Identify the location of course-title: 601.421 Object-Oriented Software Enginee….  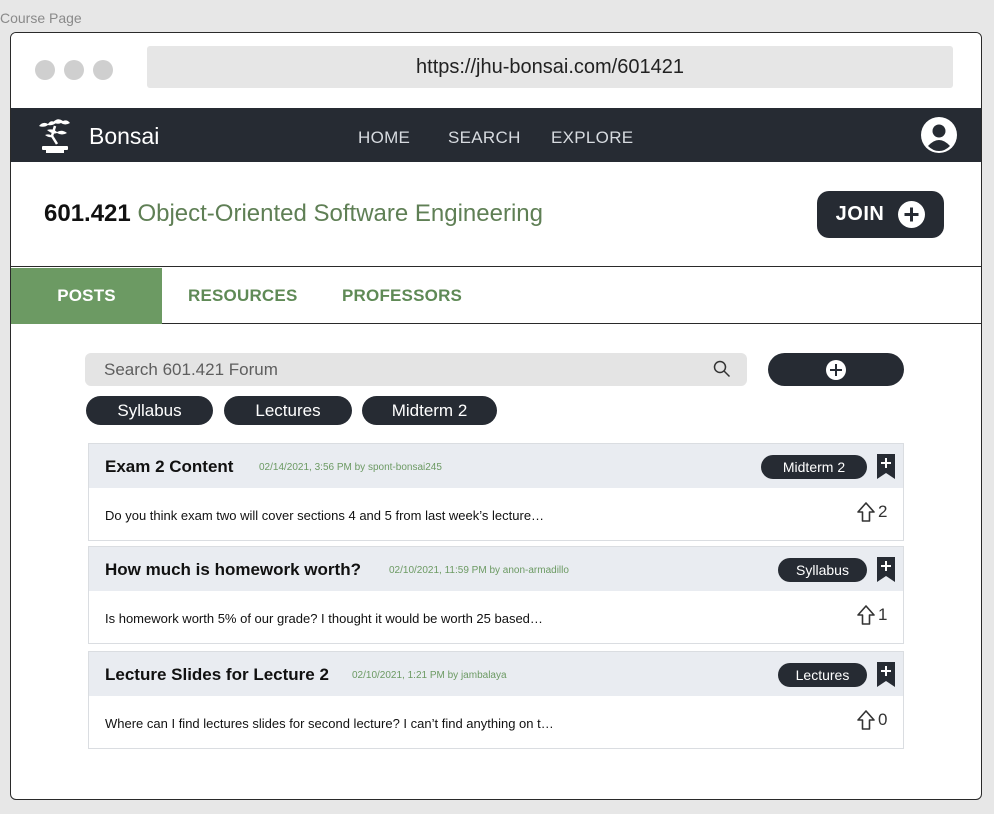
(293, 214).